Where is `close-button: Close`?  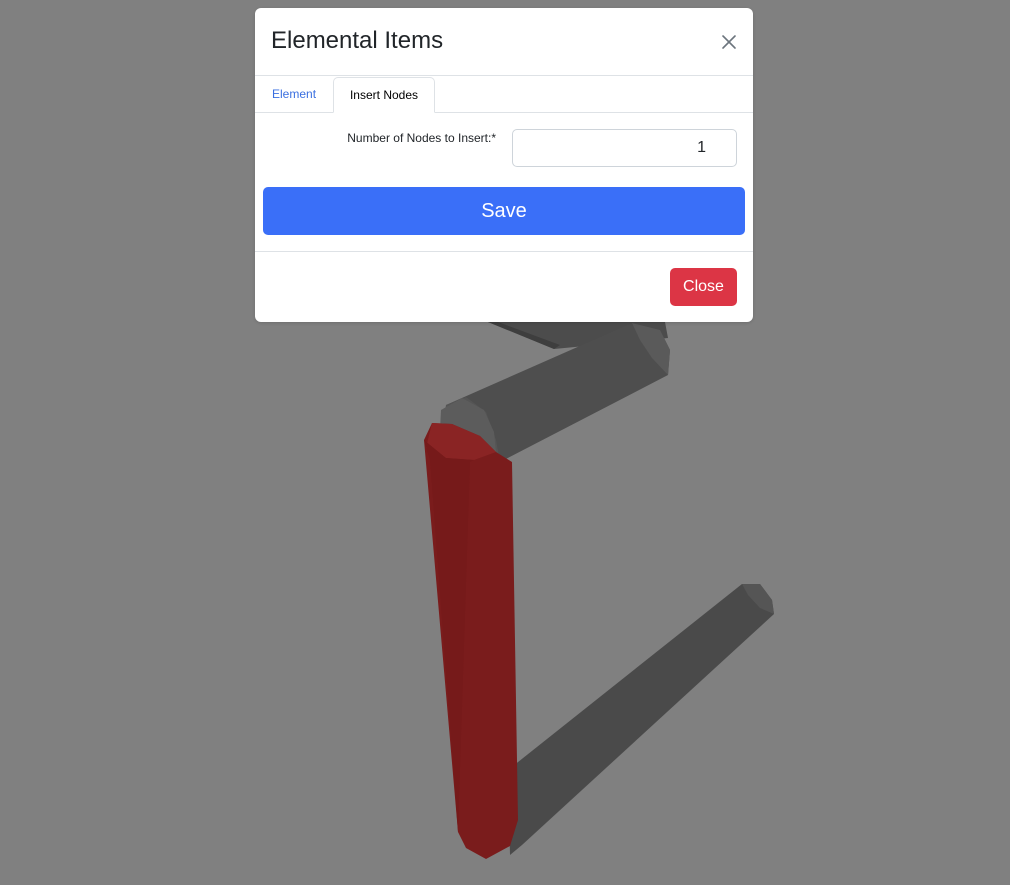
close-button: Close is located at coordinates (703, 287).